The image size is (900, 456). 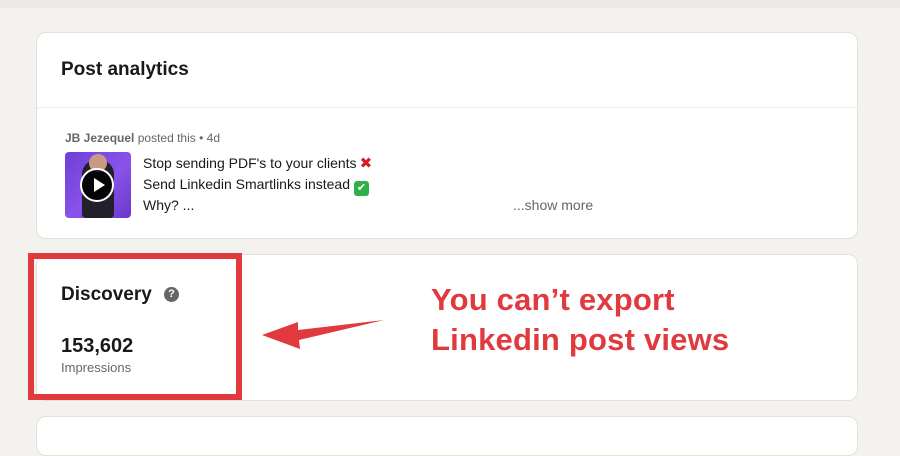 I want to click on post-age: 4d, so click(x=213, y=138).